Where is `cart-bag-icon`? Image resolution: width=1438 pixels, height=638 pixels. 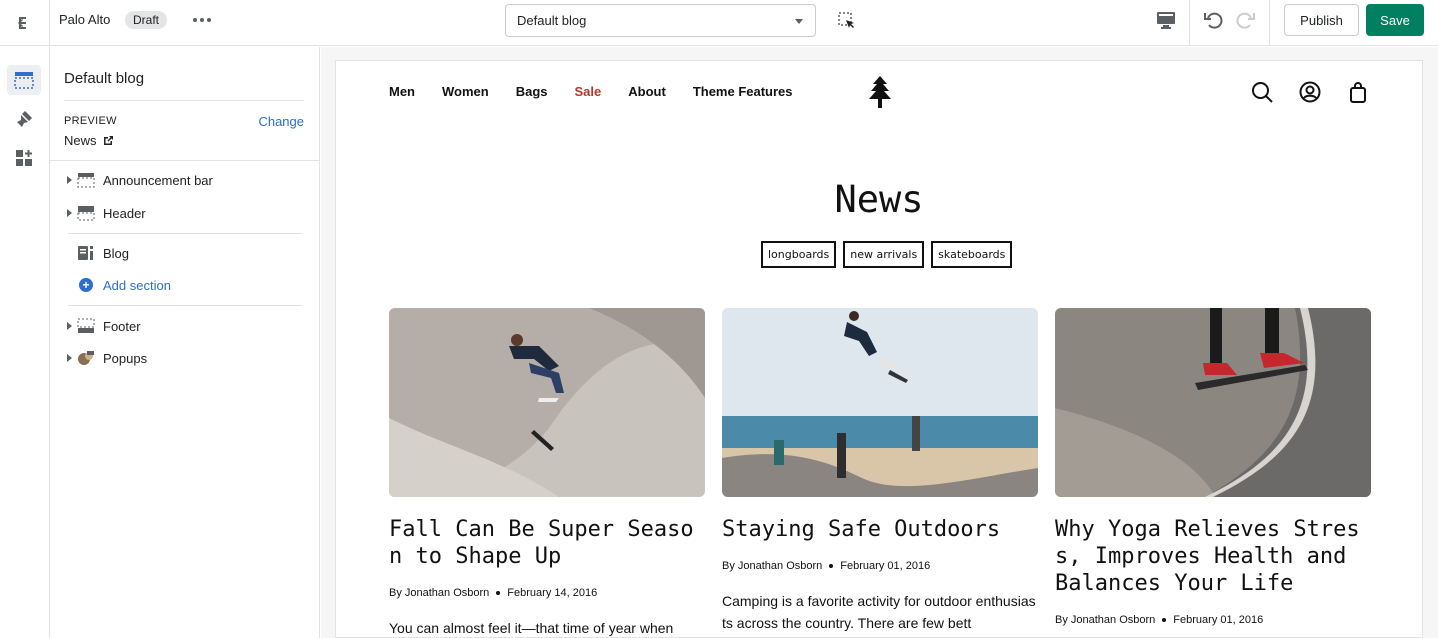 cart-bag-icon is located at coordinates (1358, 92).